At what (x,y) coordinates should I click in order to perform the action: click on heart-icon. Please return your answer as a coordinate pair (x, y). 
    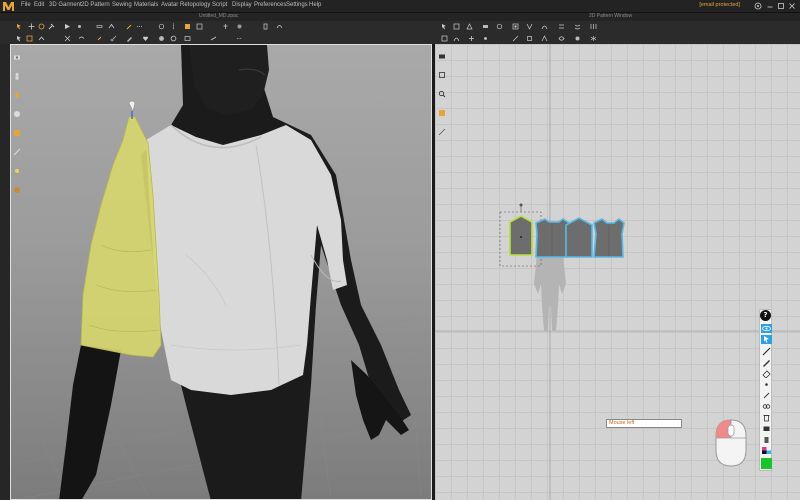
    Looking at the image, I should click on (145, 38).